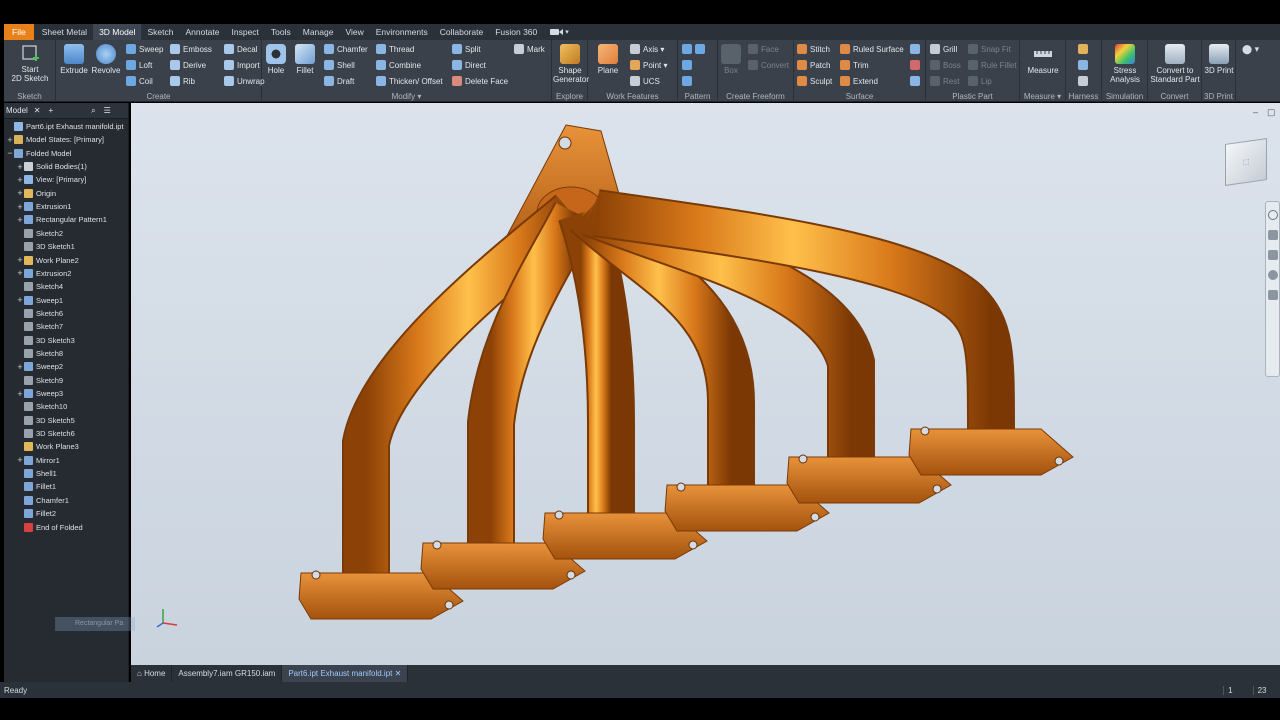 This screenshot has height=720, width=1280. I want to click on panel-label-measure: Measure ▾, so click(1042, 96).